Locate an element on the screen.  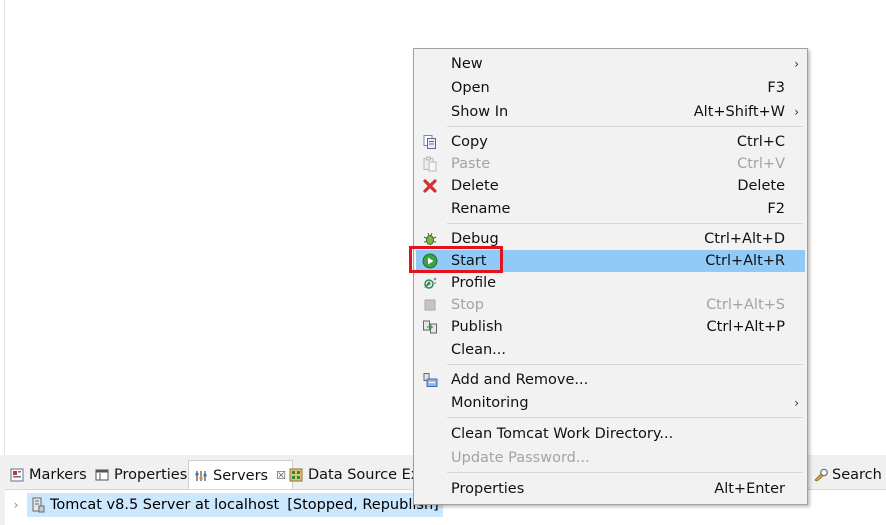
menu-item-label: Copy is located at coordinates (469, 142).